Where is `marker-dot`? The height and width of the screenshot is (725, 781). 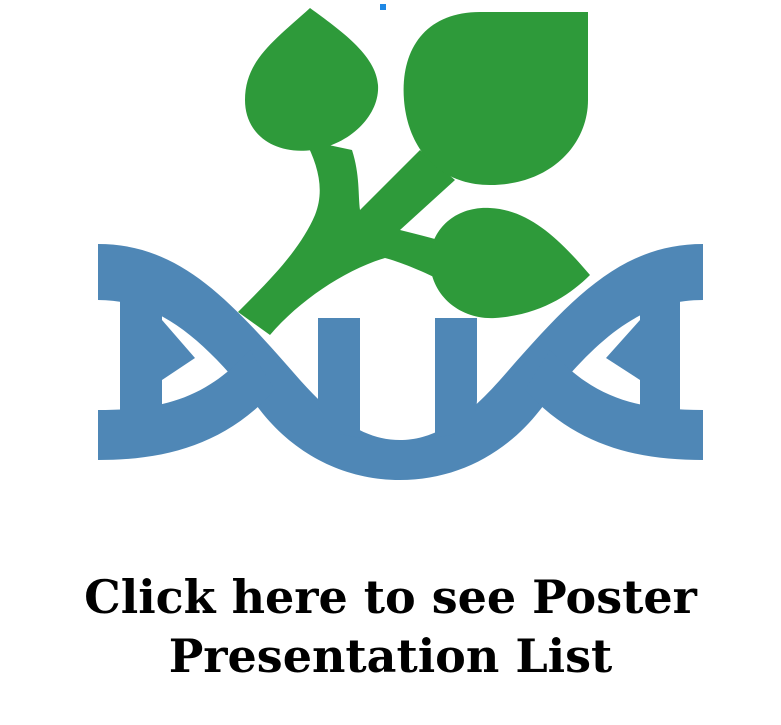
marker-dot is located at coordinates (383, 7).